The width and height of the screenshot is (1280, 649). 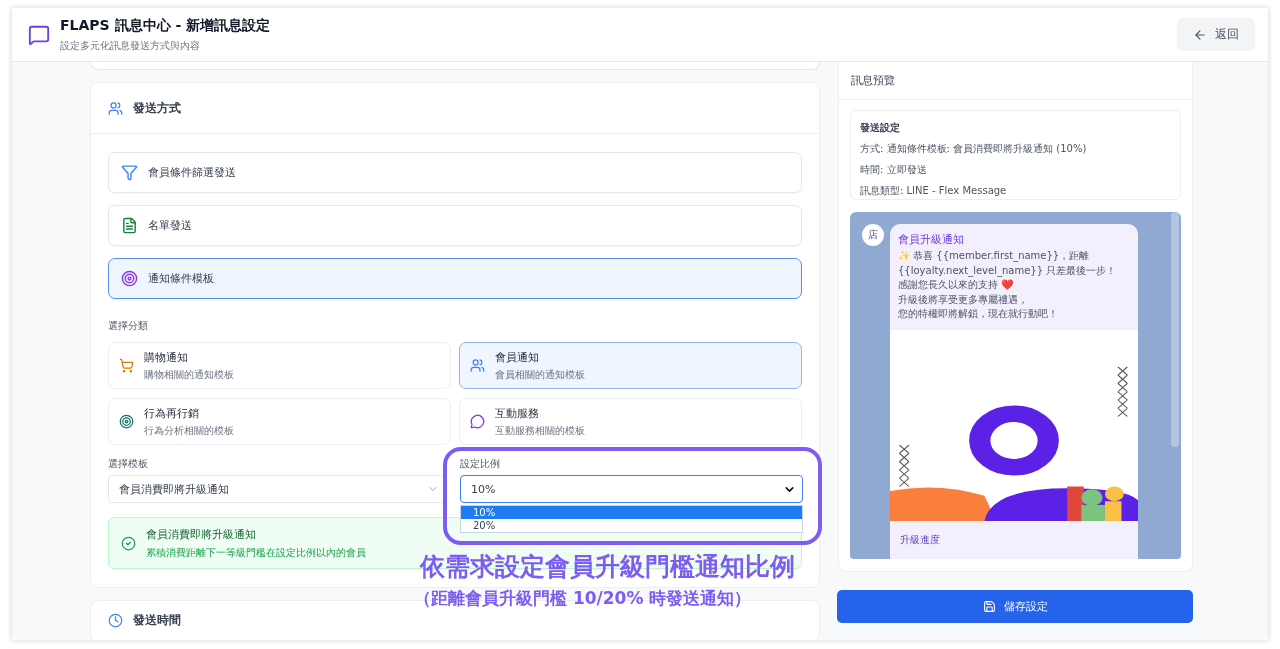 I want to click on card-title: 訊息預覽, so click(x=873, y=80).